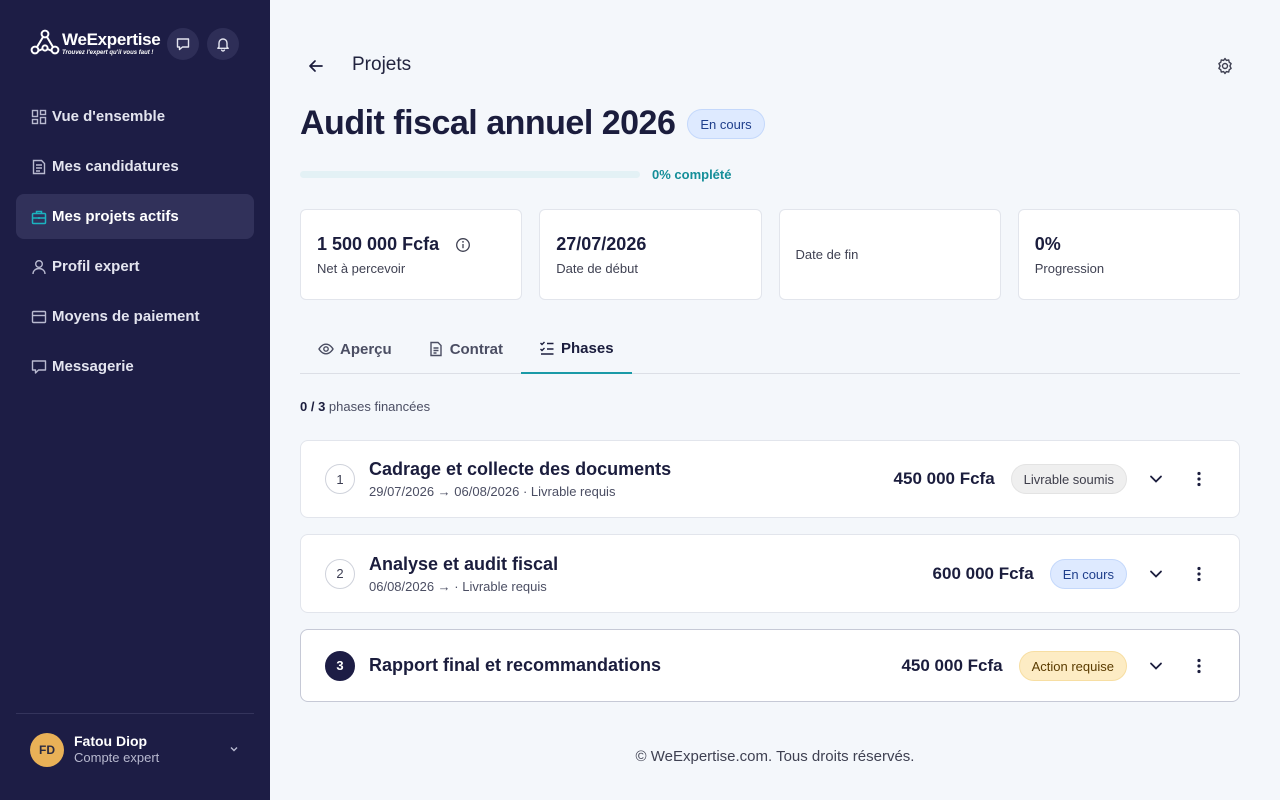 The image size is (1280, 800). Describe the element at coordinates (889, 254) in the screenshot. I see `stat-card-end-date: Date de fin` at that location.